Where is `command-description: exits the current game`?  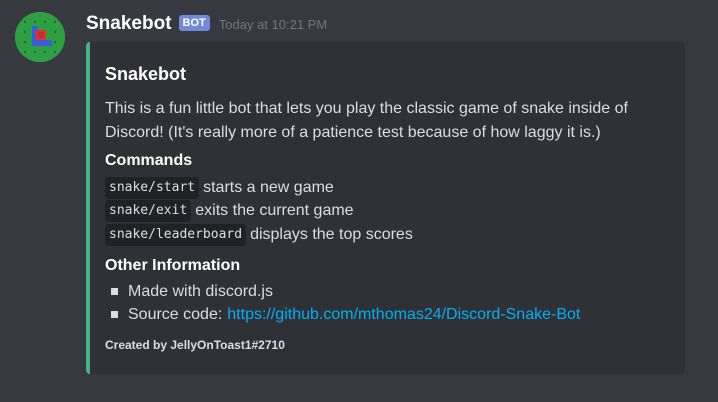
command-description: exits the current game is located at coordinates (274, 210).